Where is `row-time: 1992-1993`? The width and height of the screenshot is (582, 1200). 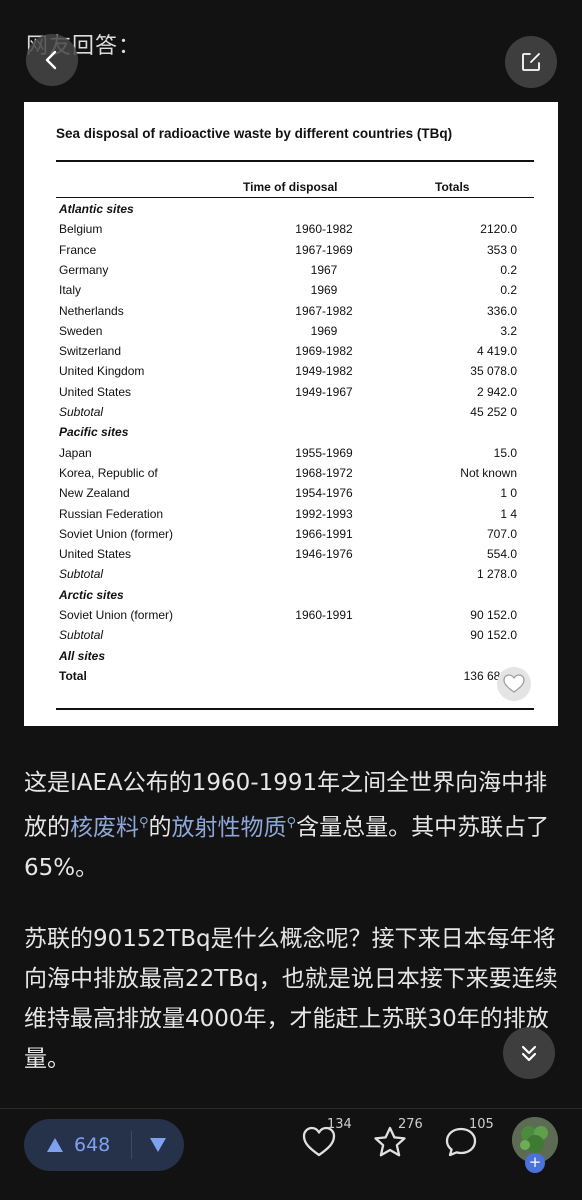 row-time: 1992-1993 is located at coordinates (324, 513).